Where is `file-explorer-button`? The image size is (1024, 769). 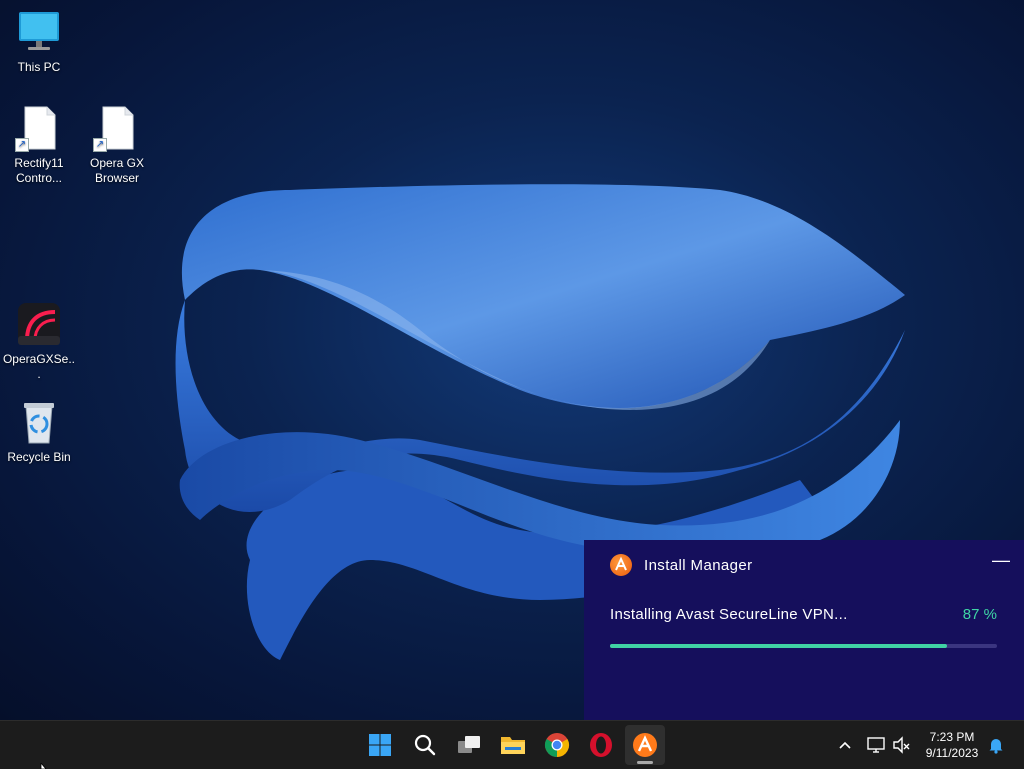
file-explorer-button is located at coordinates (513, 745).